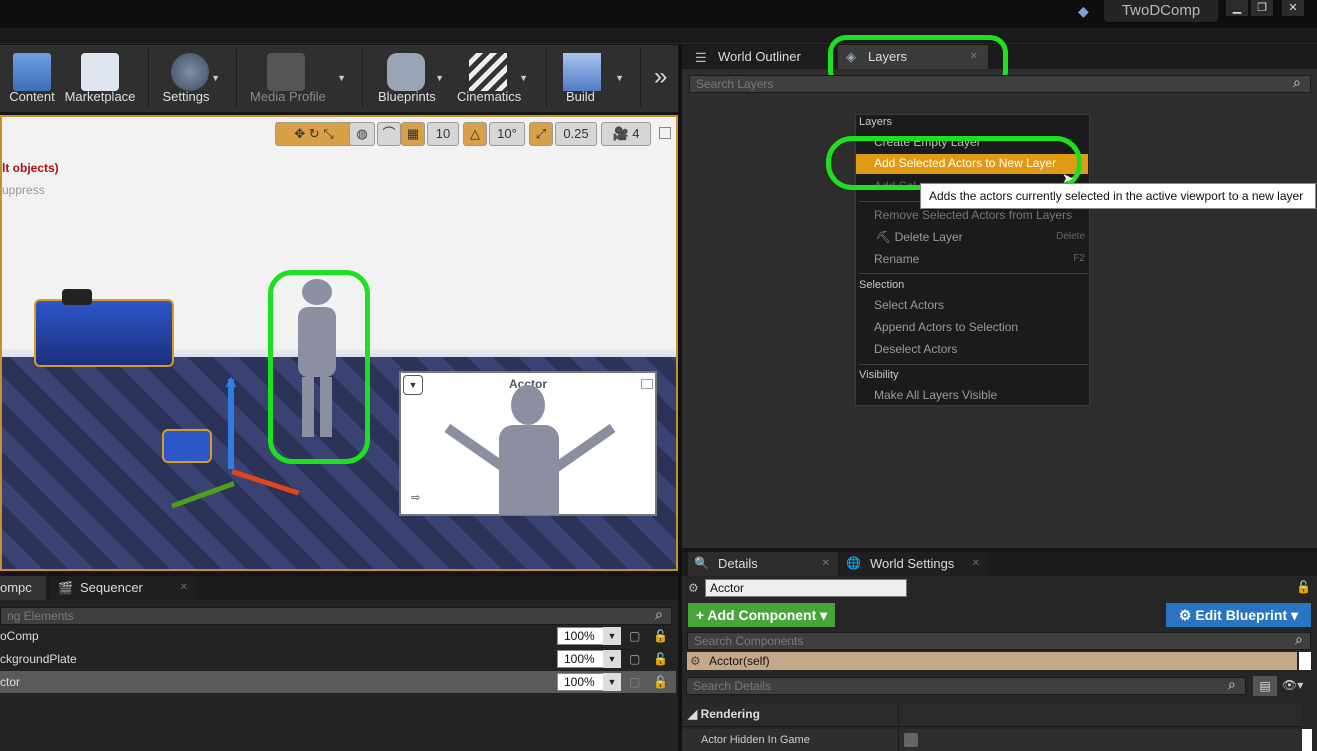 This screenshot has height=751, width=1317. I want to click on viewport-warning: lt objects), so click(30, 168).